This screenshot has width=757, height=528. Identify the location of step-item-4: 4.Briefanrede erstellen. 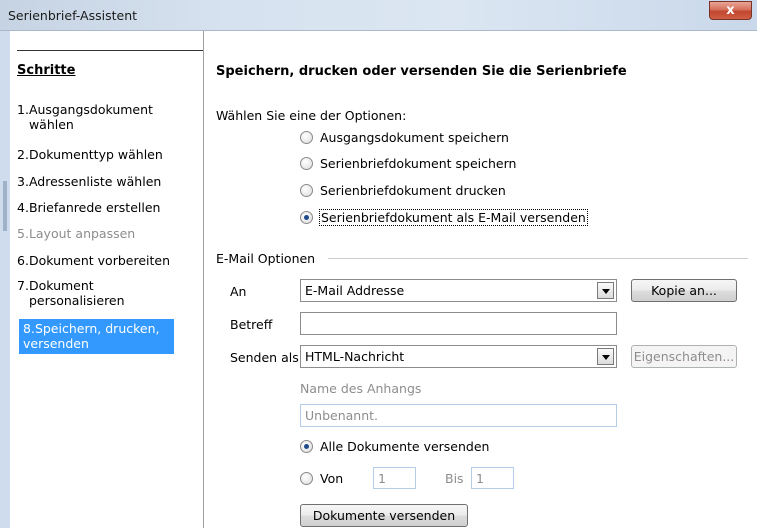
(107, 207).